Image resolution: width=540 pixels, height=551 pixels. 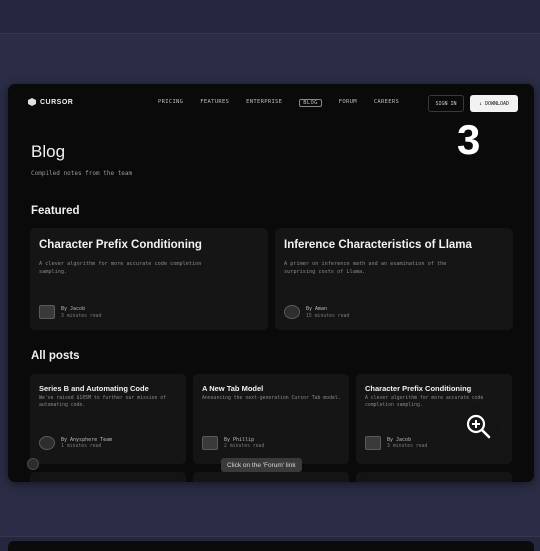 I want to click on card-read-time: 2 minutes read, so click(x=244, y=446).